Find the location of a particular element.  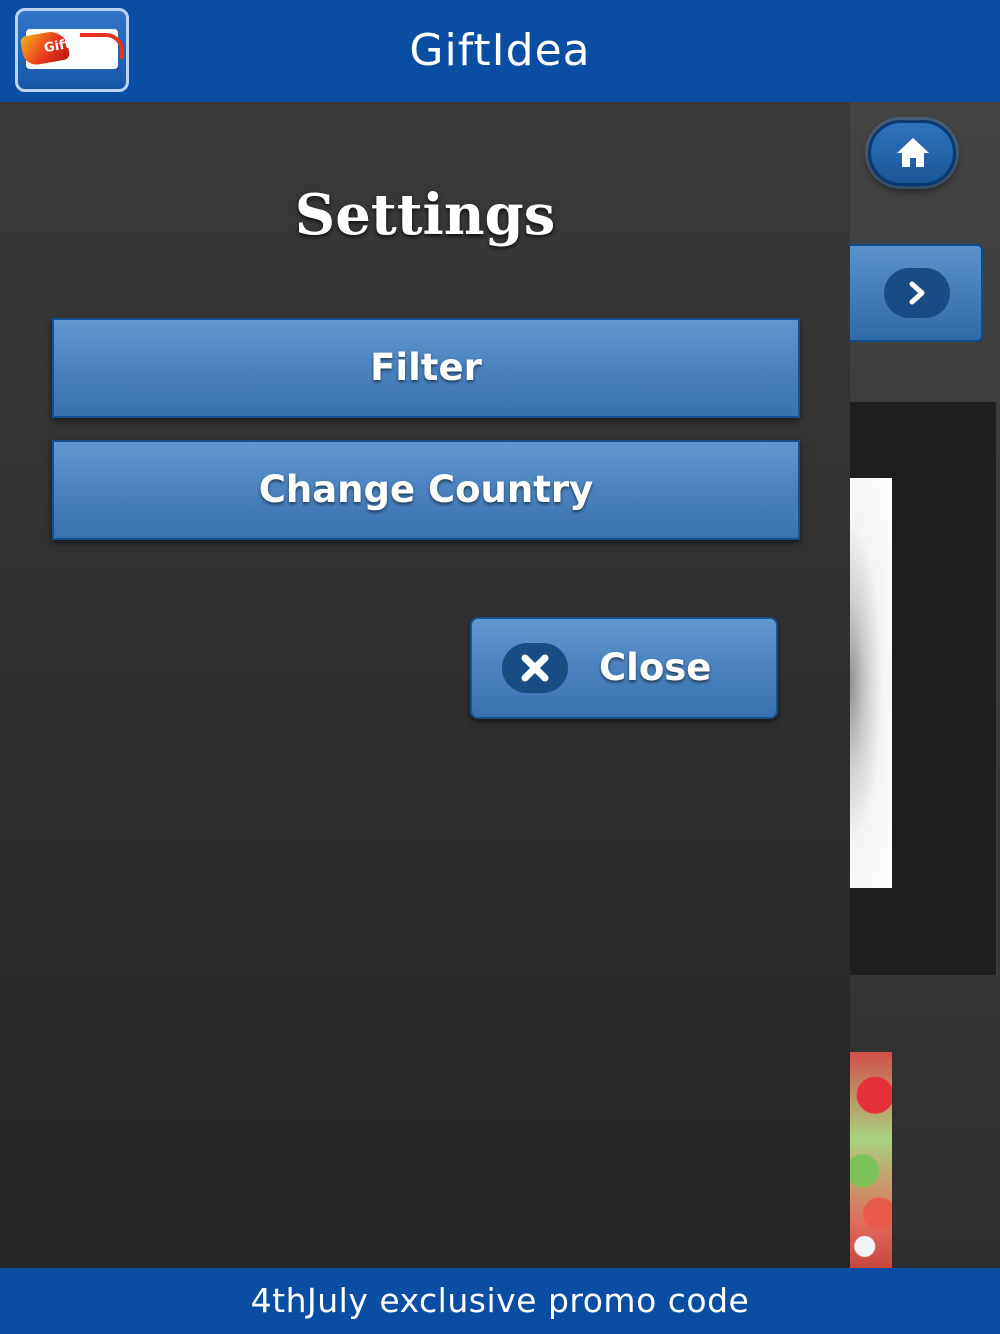

chevron-right-icon is located at coordinates (917, 293).